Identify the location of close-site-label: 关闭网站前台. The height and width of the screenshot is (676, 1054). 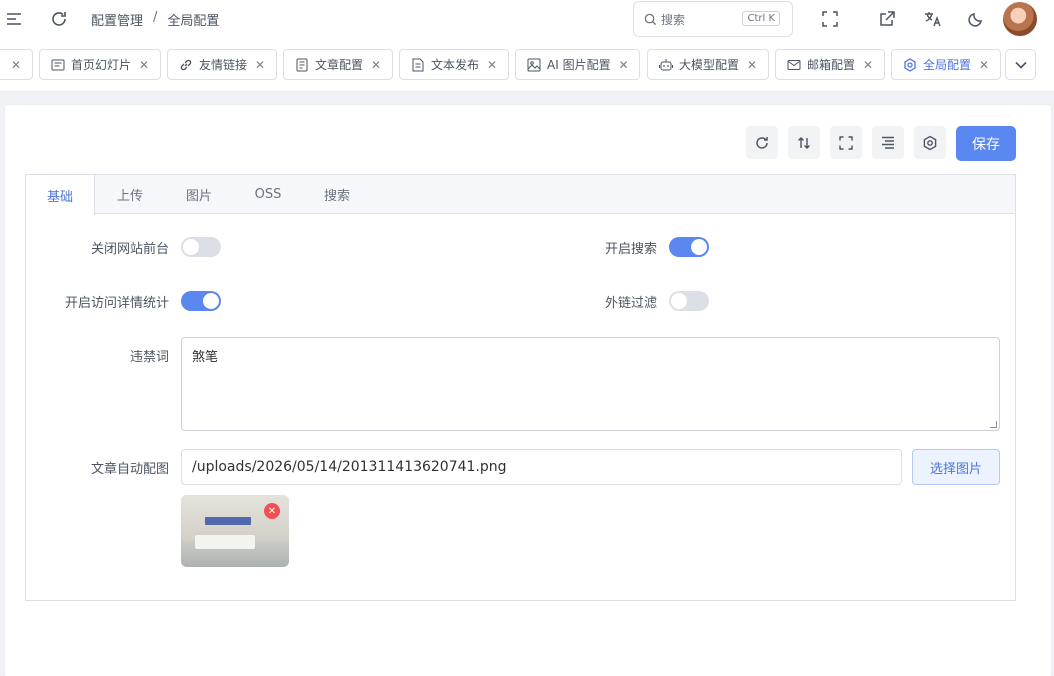
(129, 249).